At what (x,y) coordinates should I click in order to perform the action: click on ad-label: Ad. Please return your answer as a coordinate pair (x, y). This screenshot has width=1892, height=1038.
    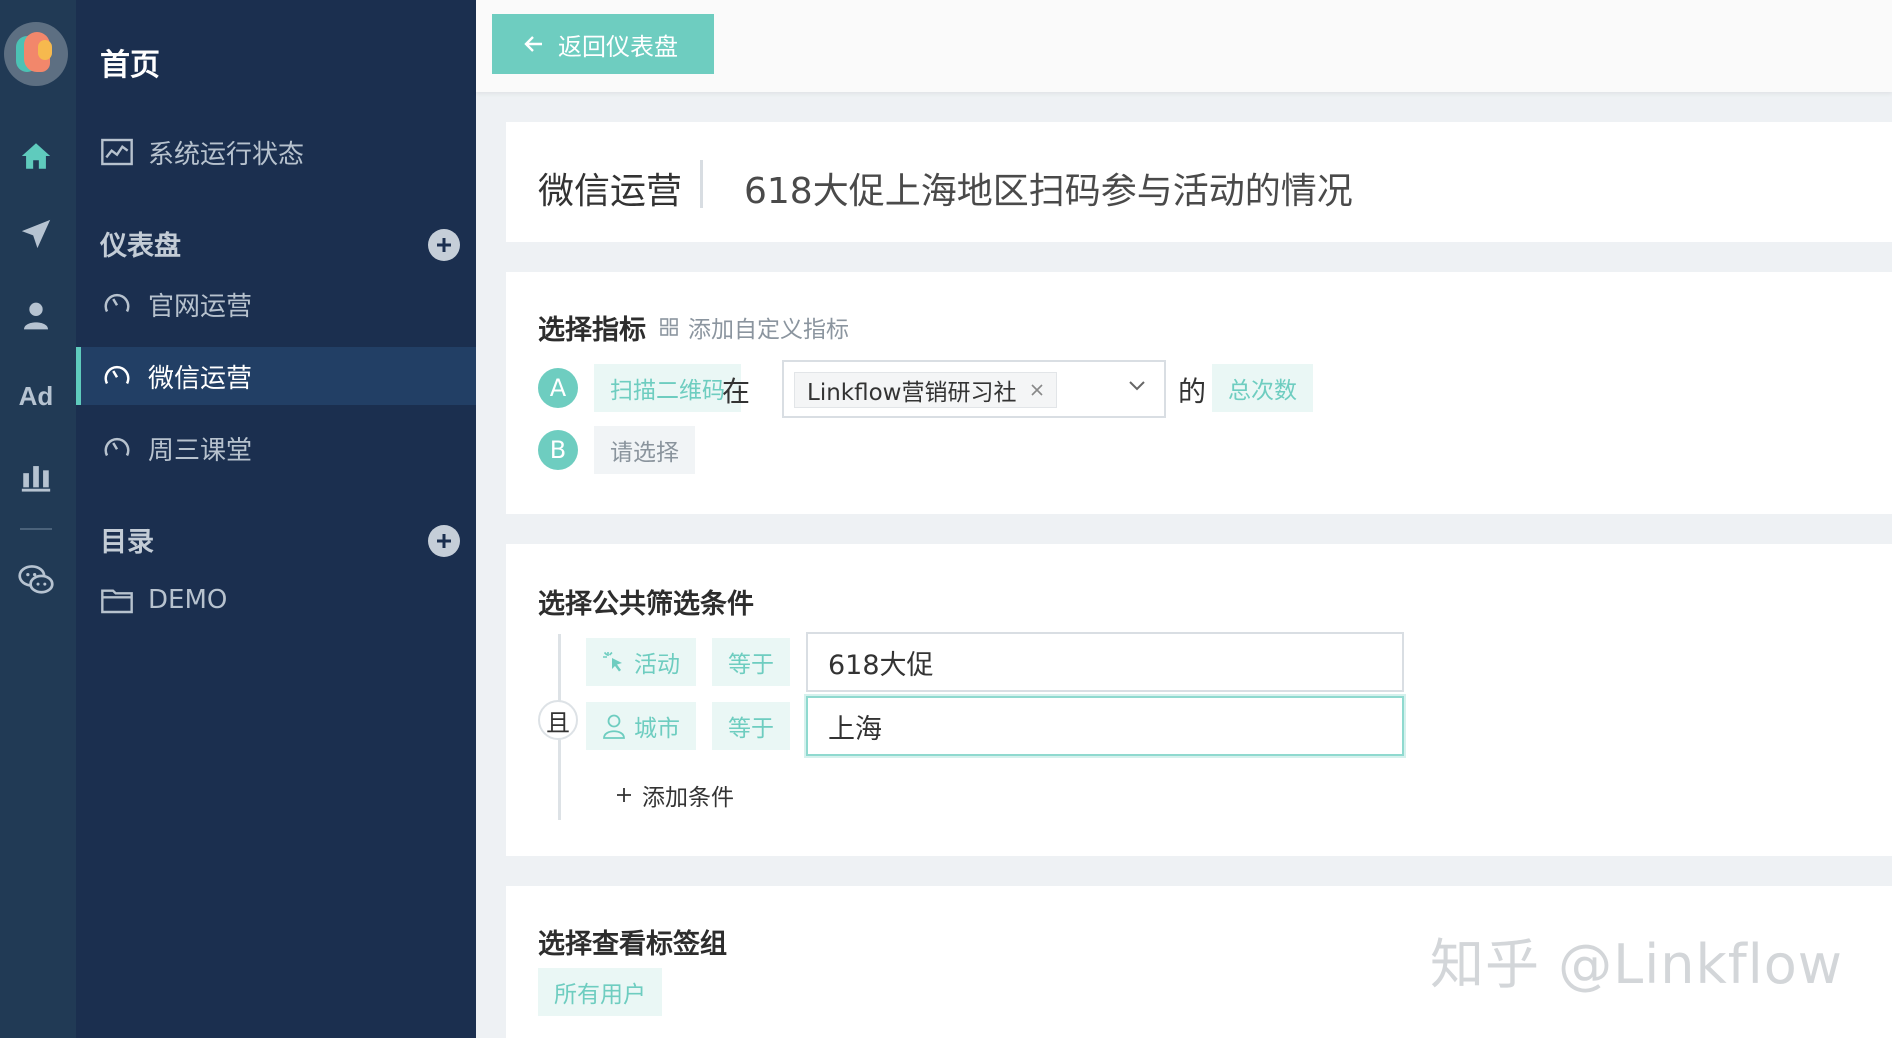
    Looking at the image, I should click on (36, 395).